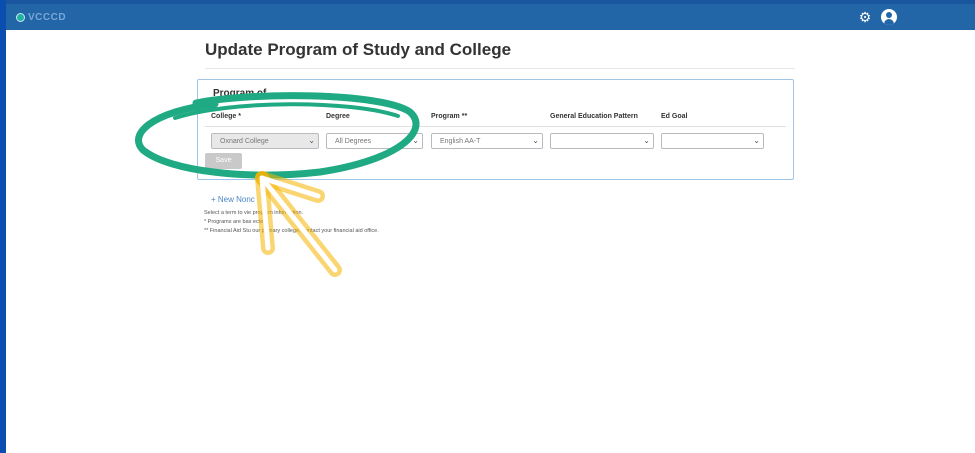 This screenshot has width=975, height=453. Describe the element at coordinates (602, 141) in the screenshot. I see `gen-ed-select: ⌄` at that location.